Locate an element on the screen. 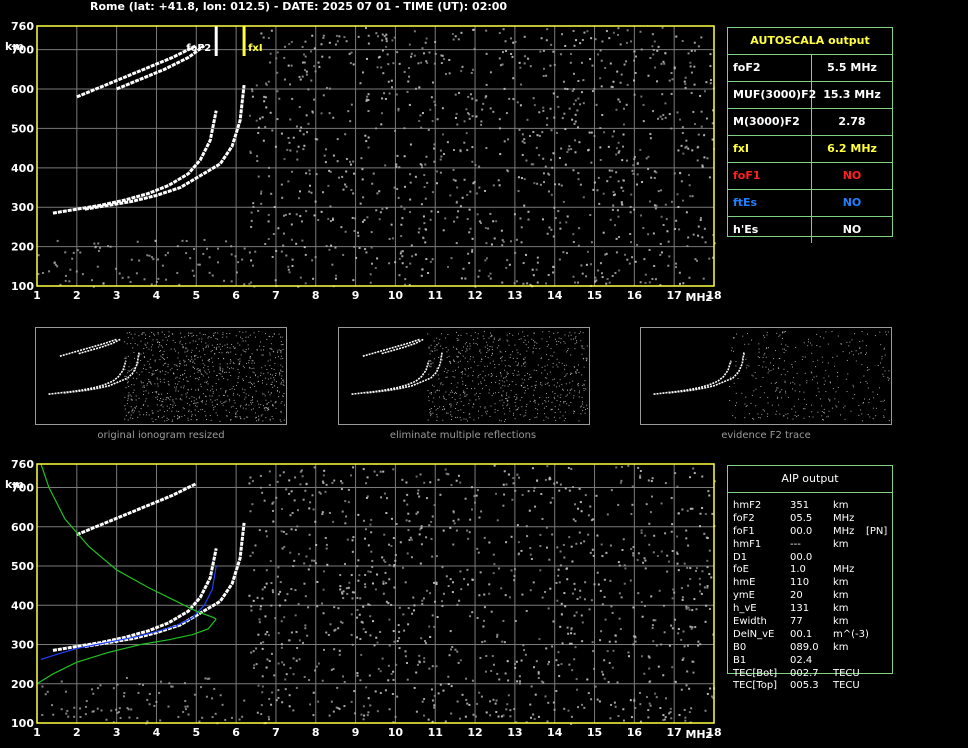 The height and width of the screenshot is (748, 968). x-tick-label: 7 is located at coordinates (276, 295).